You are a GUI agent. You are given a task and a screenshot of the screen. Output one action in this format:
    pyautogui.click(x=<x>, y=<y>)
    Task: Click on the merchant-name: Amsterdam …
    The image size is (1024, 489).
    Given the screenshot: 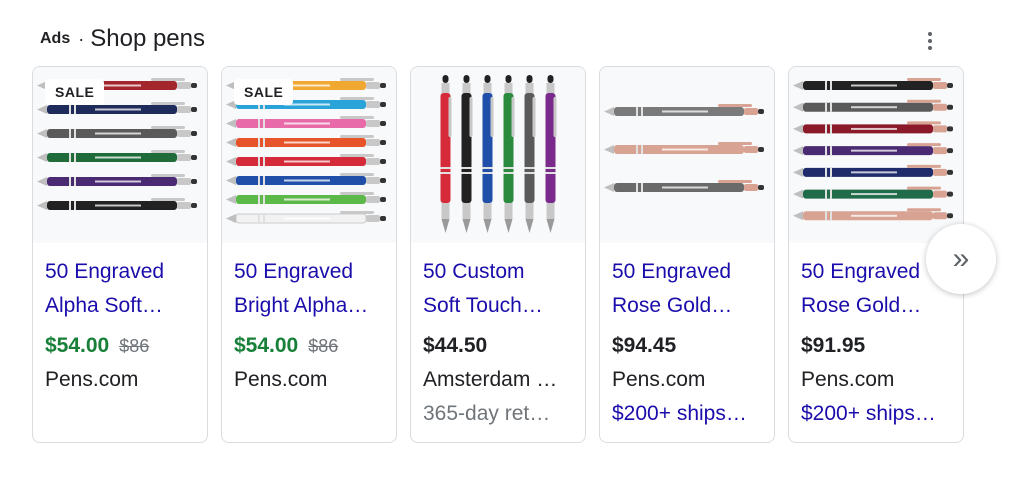 What is the action you would take?
    pyautogui.click(x=490, y=379)
    